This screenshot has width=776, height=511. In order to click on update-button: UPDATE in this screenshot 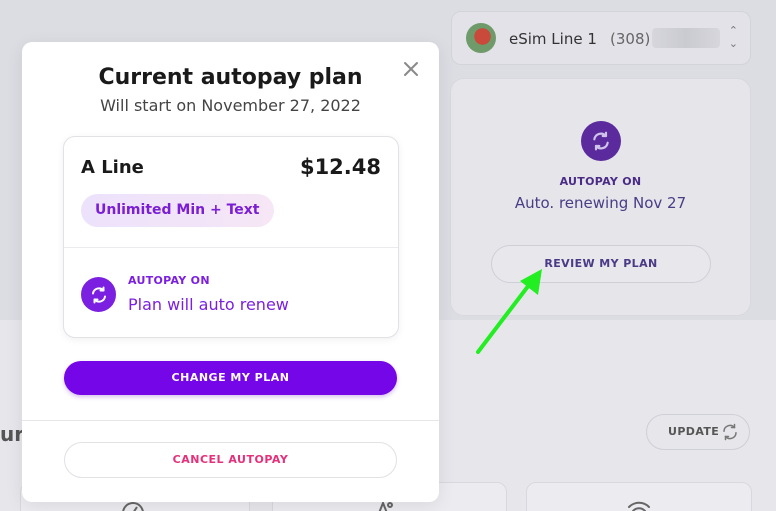, I will do `click(698, 432)`.